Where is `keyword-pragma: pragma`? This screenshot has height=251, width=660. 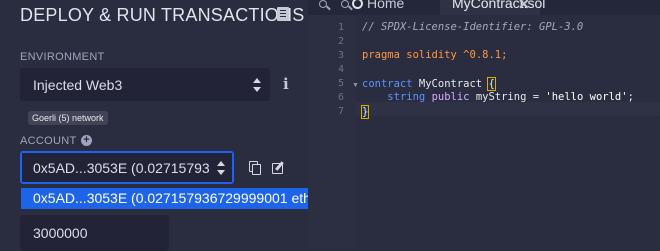
keyword-pragma: pragma is located at coordinates (381, 55).